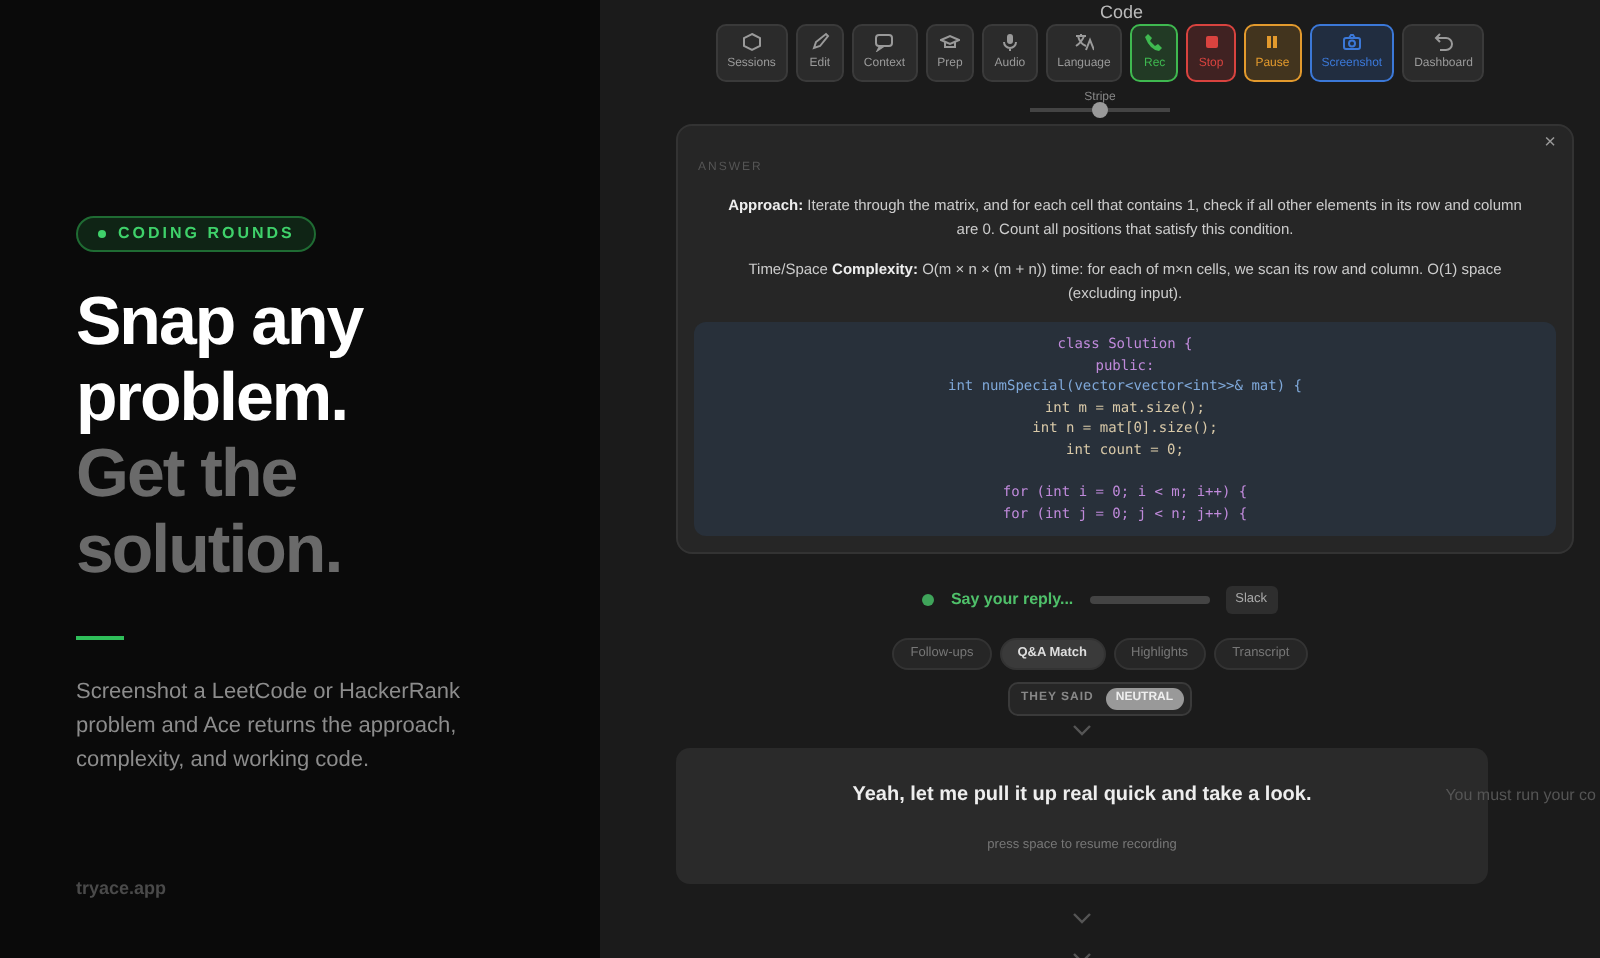 The height and width of the screenshot is (958, 1600). I want to click on panel-title: Code, so click(1122, 13).